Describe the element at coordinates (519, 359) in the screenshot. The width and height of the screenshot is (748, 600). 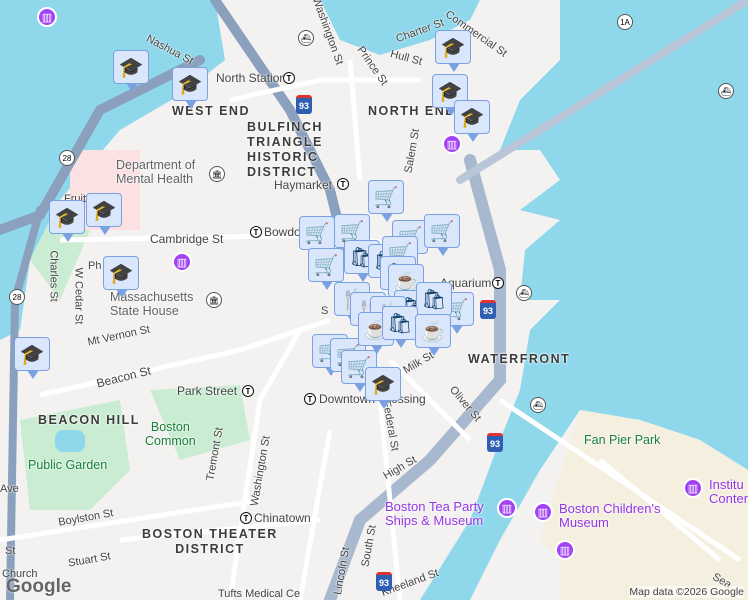
I see `label-waterfront: WATERFRONT` at that location.